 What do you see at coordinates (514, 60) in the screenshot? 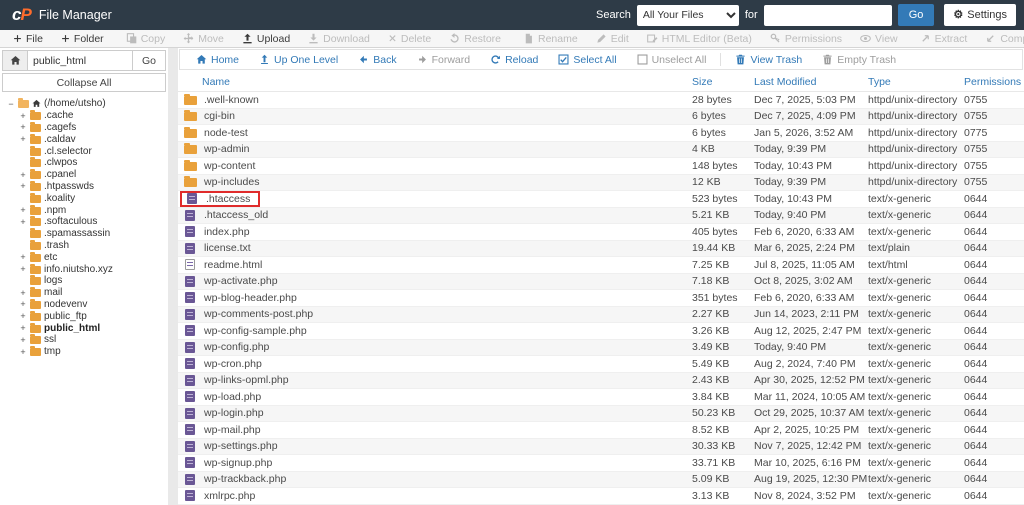
I see `nav-reload-button: Reload` at bounding box center [514, 60].